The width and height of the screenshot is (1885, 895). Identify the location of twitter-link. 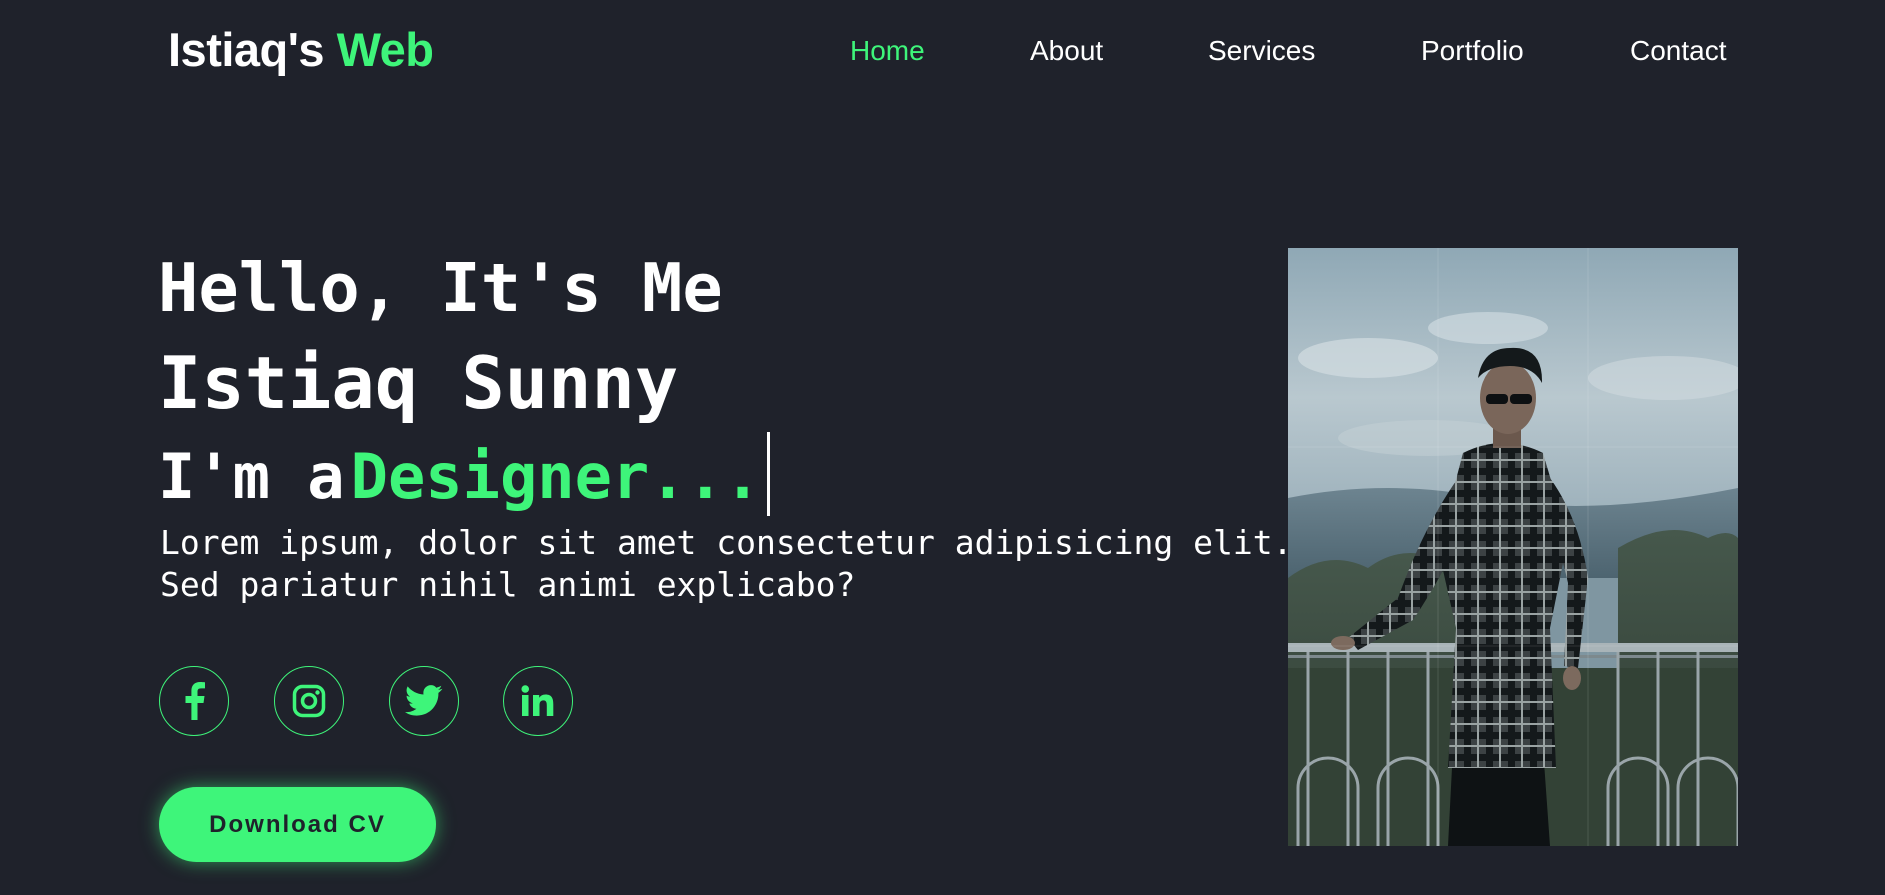
(424, 701).